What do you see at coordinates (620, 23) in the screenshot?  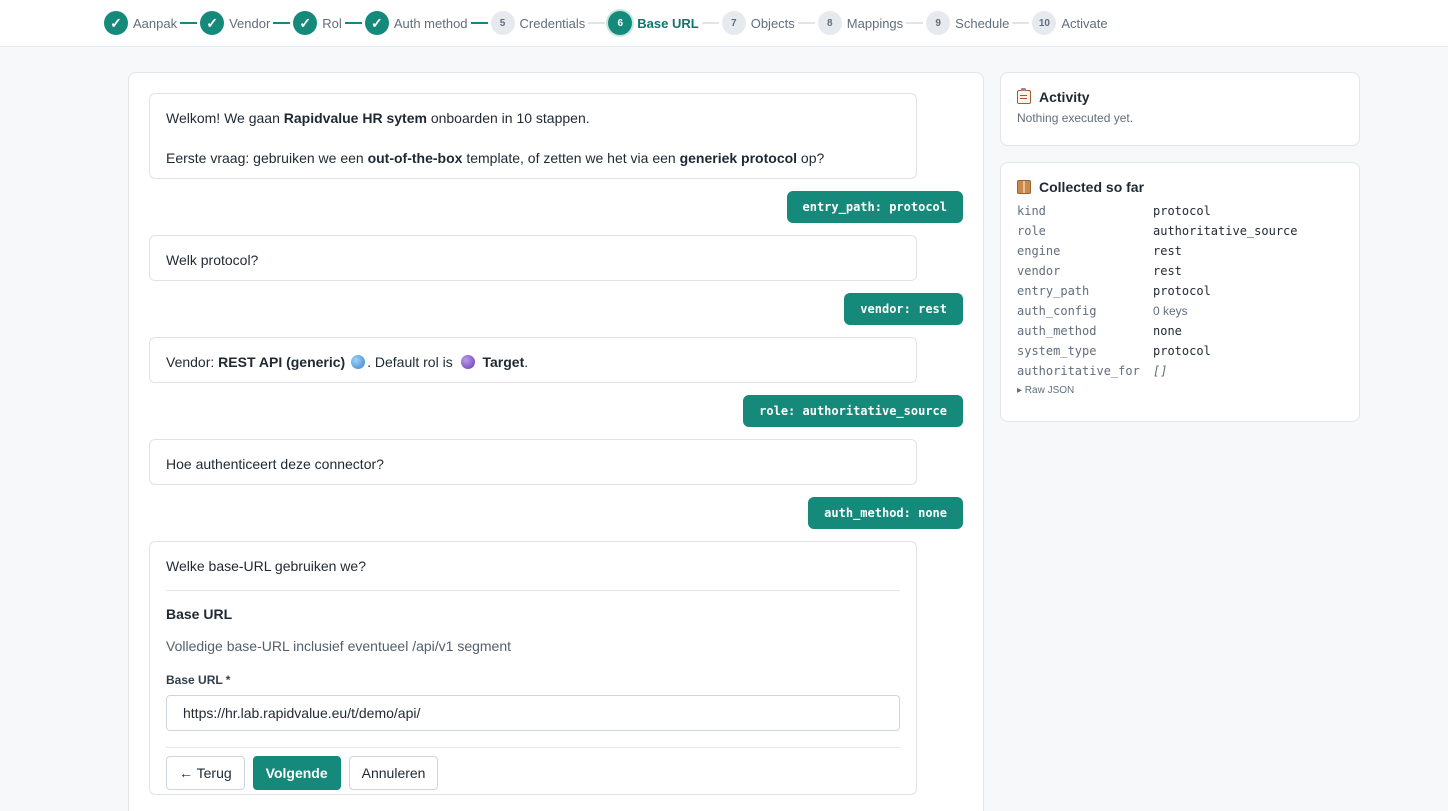 I see `step-number: 6` at bounding box center [620, 23].